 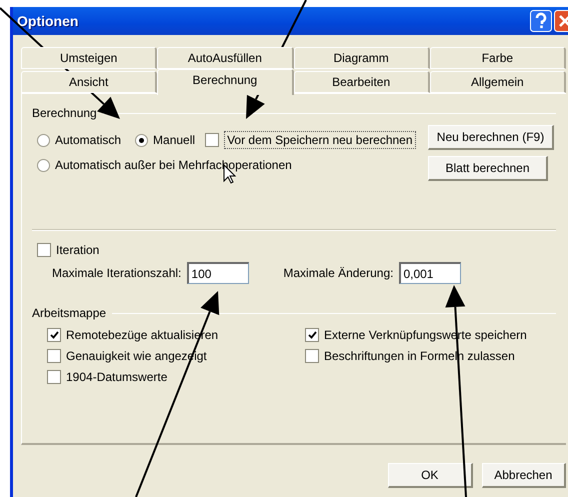 I want to click on dialog-button: OK, so click(x=430, y=475).